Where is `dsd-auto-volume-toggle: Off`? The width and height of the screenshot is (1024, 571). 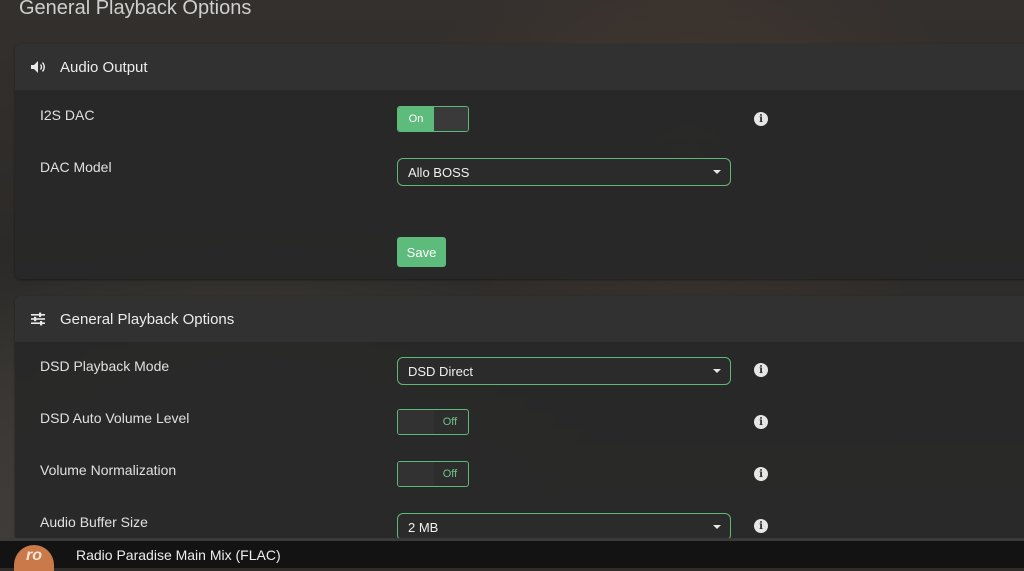
dsd-auto-volume-toggle: Off is located at coordinates (433, 422).